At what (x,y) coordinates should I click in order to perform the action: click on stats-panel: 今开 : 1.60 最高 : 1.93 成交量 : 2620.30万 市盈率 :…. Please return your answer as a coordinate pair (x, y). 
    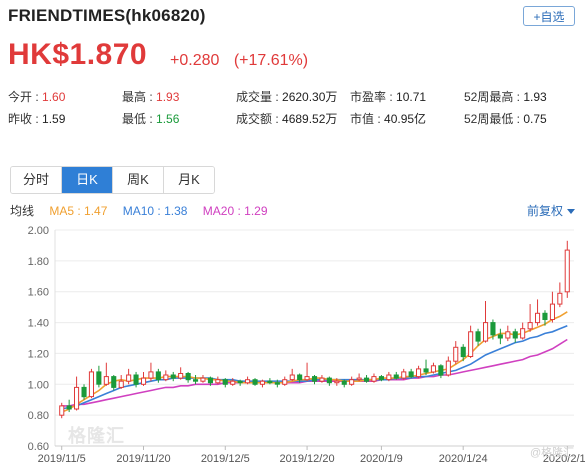
    Looking at the image, I should click on (293, 110).